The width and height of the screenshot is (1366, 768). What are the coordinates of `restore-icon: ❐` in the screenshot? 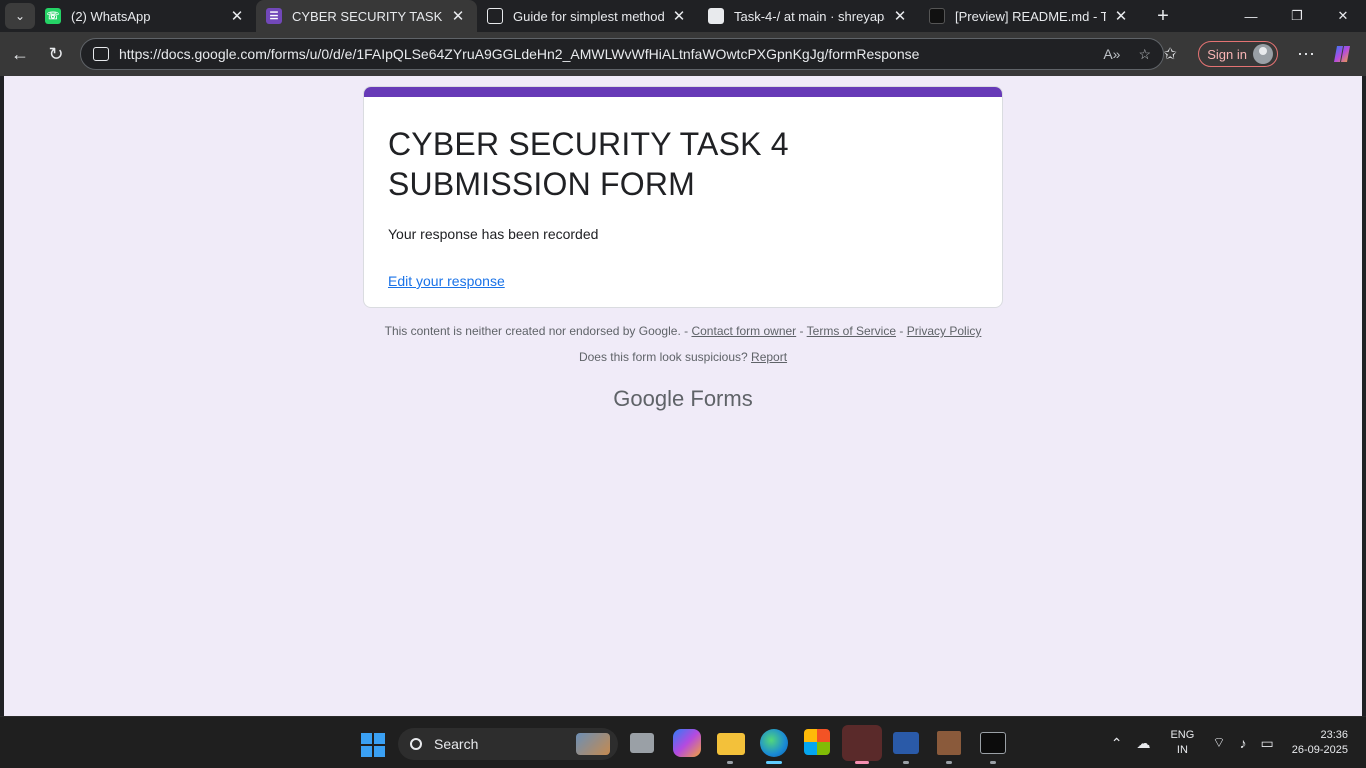 It's located at (1297, 16).